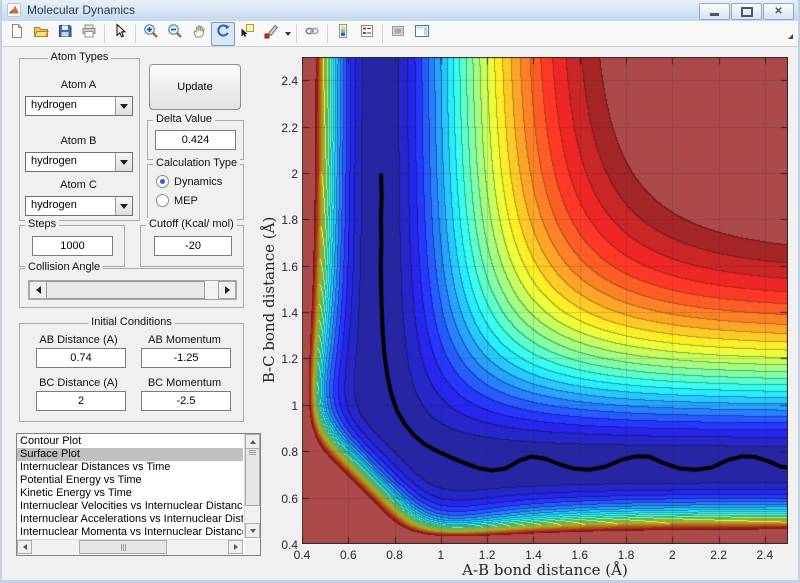 Image resolution: width=800 pixels, height=583 pixels. I want to click on initial-field-2: 2, so click(81, 401).